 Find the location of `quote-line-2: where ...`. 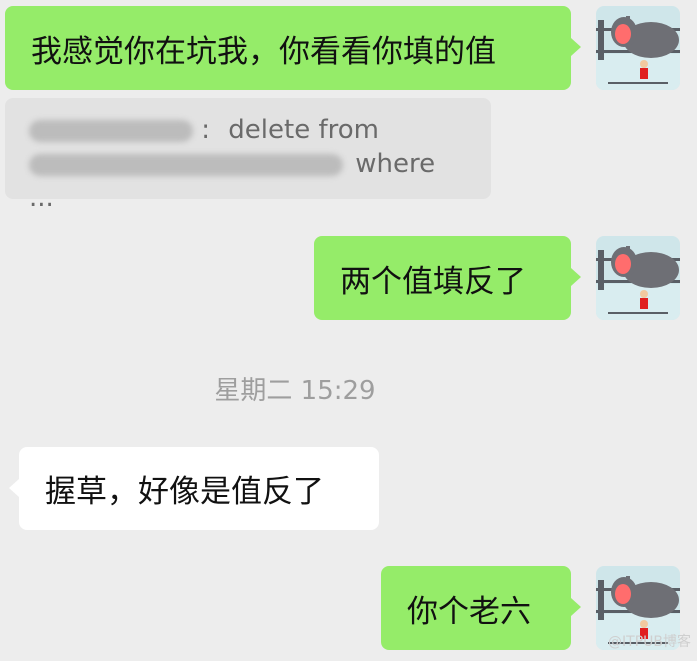

quote-line-2: where ... is located at coordinates (248, 181).